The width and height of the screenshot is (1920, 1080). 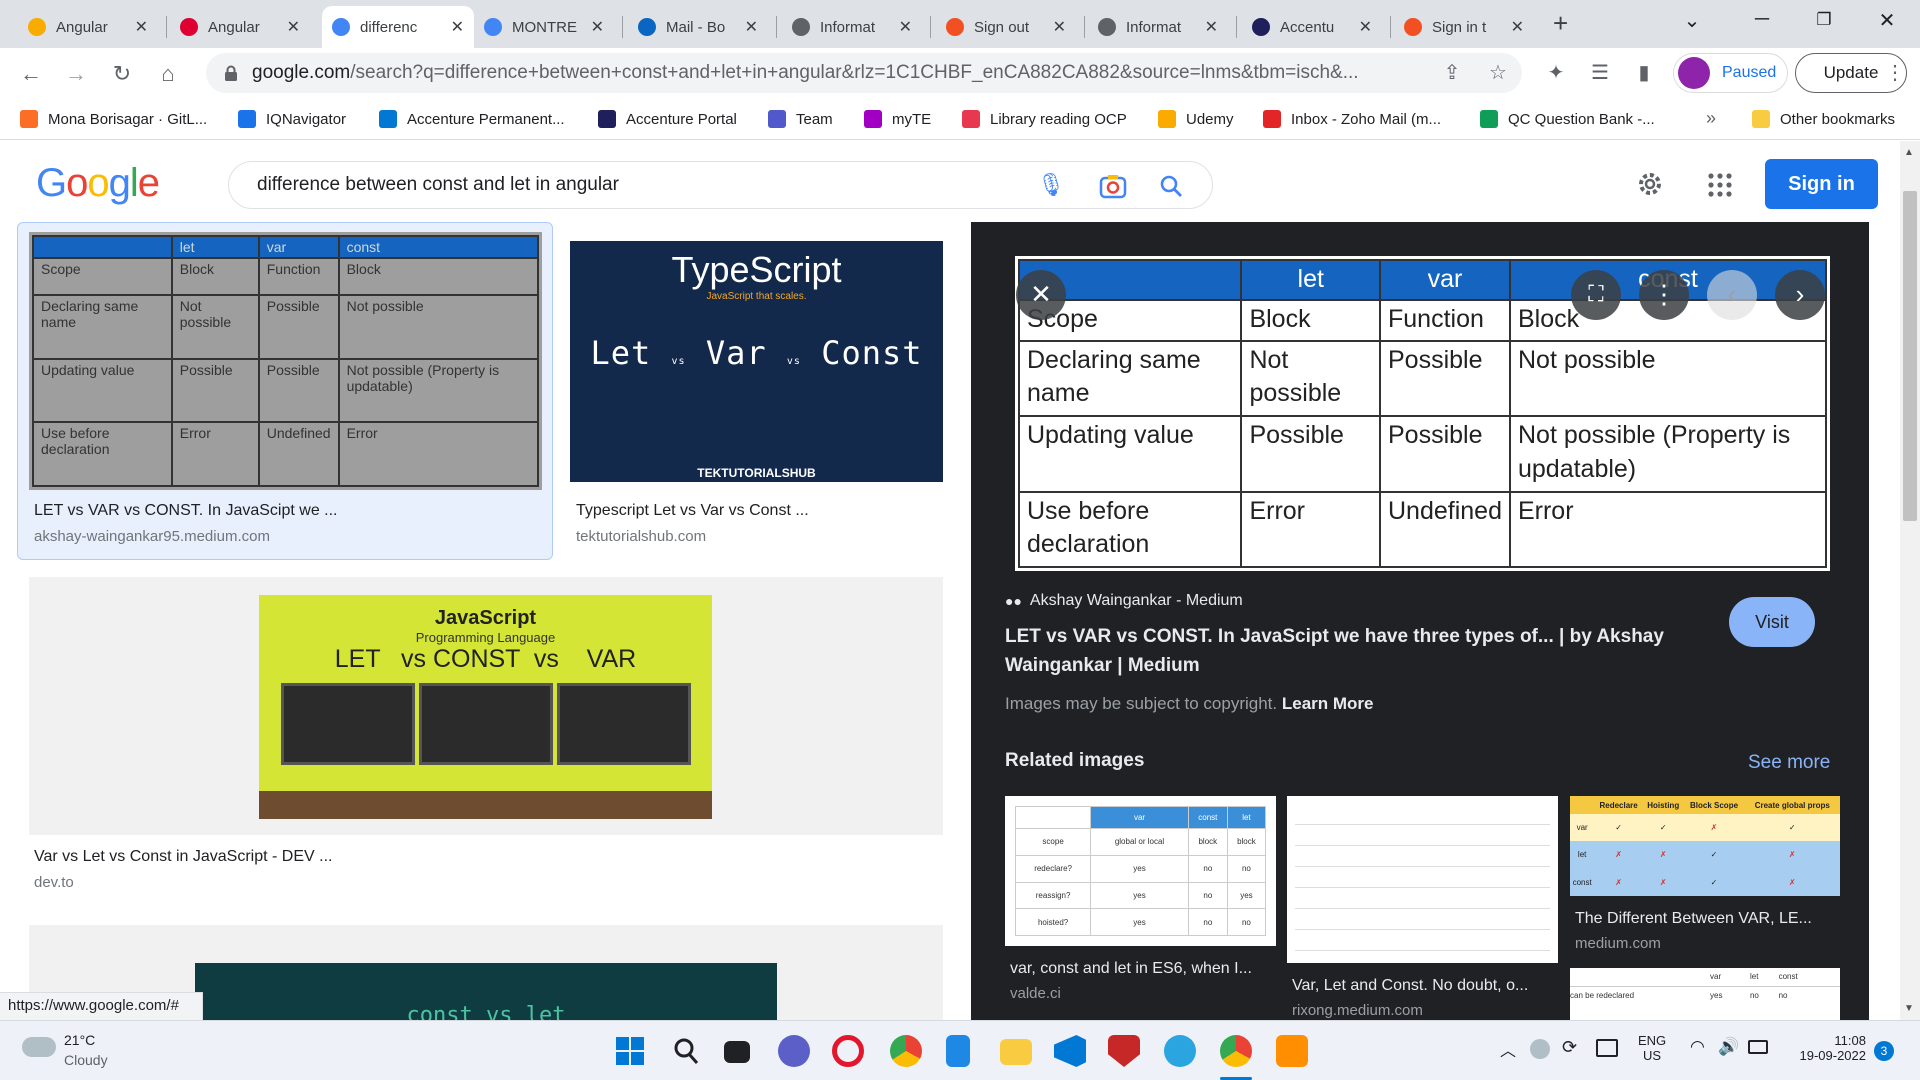 What do you see at coordinates (630, 1051) in the screenshot?
I see `windows-start-icon` at bounding box center [630, 1051].